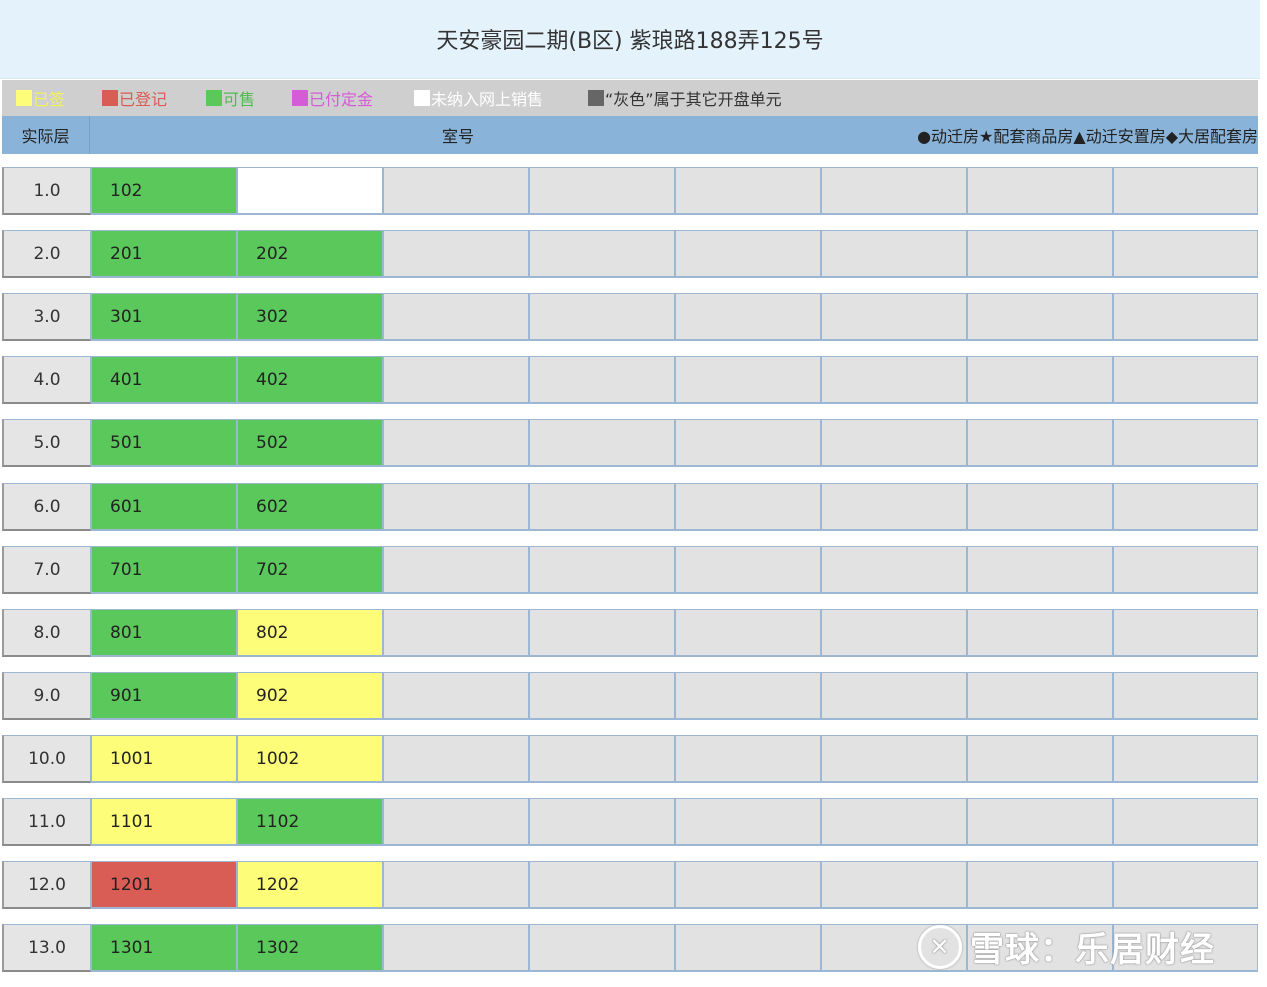  What do you see at coordinates (310, 633) in the screenshot?
I see `room-cell: 802` at bounding box center [310, 633].